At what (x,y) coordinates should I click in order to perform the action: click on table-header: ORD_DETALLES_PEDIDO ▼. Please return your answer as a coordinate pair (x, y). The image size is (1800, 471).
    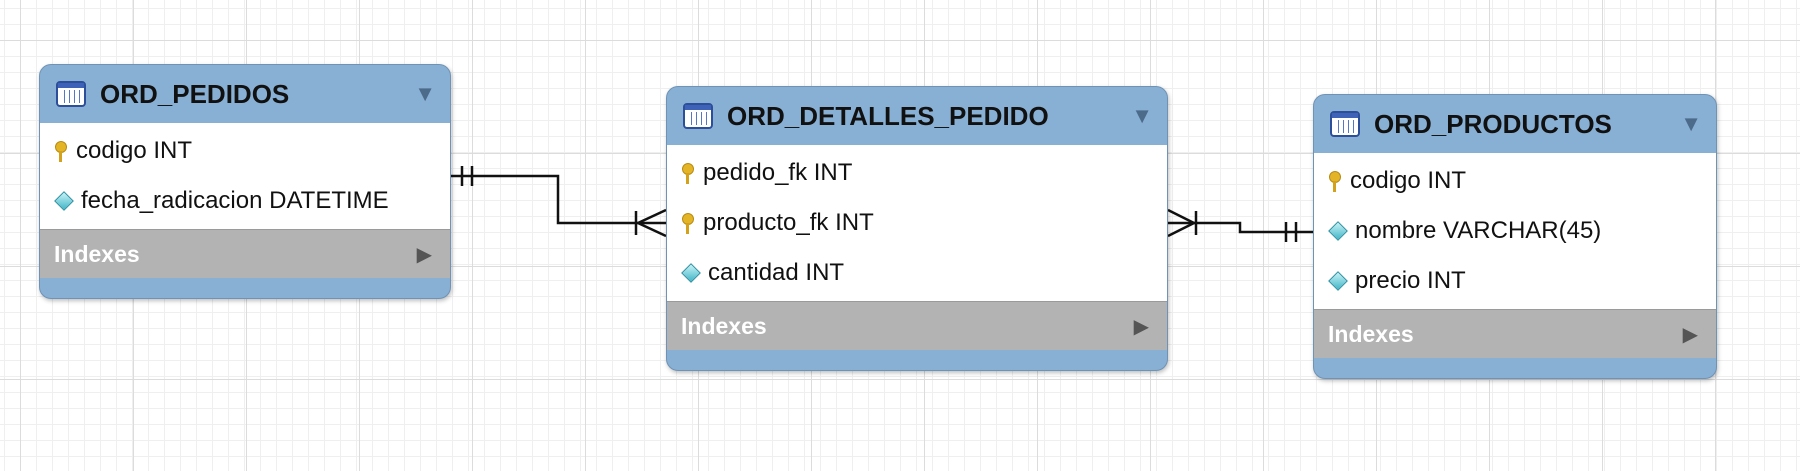
    Looking at the image, I should click on (917, 116).